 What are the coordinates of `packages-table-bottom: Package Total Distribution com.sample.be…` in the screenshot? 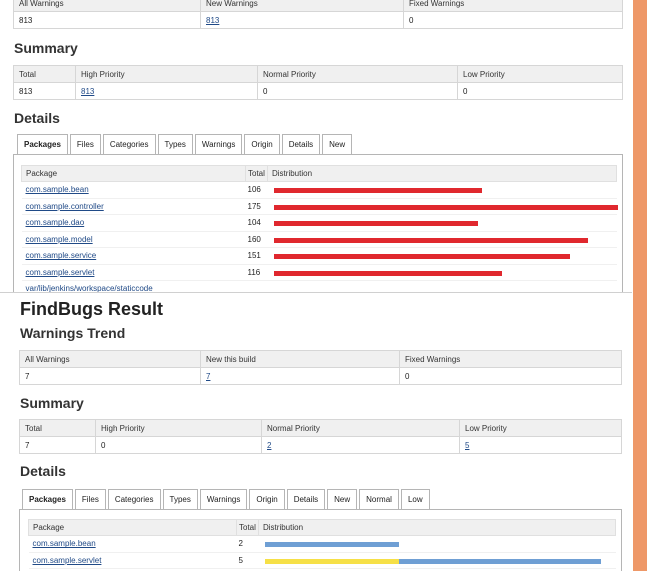 It's located at (322, 544).